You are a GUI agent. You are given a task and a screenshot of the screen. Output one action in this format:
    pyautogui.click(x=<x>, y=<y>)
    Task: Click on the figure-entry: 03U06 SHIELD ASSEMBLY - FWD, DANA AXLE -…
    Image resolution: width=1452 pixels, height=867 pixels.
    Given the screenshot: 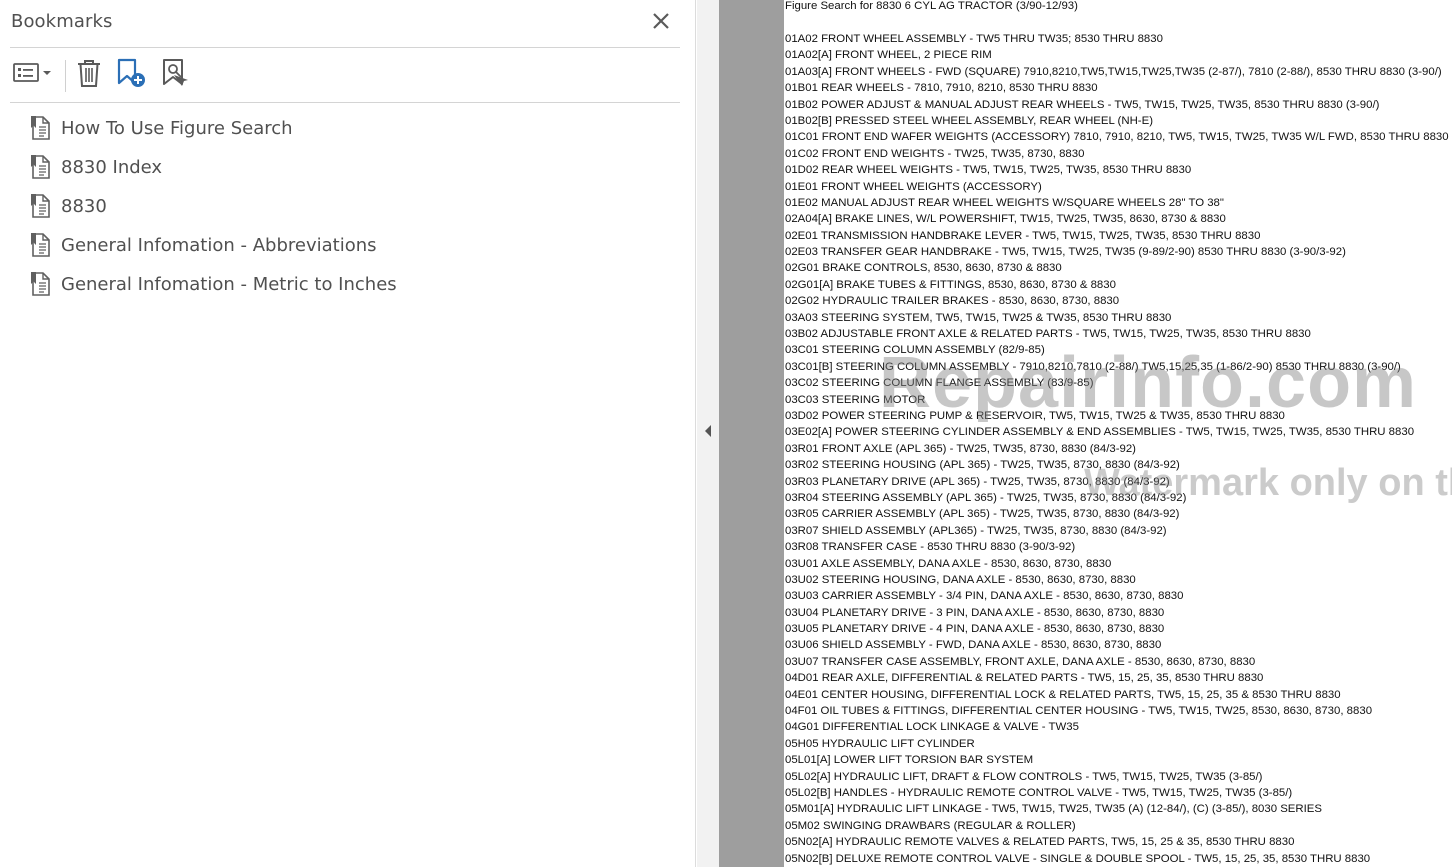 What is the action you would take?
    pyautogui.click(x=973, y=645)
    